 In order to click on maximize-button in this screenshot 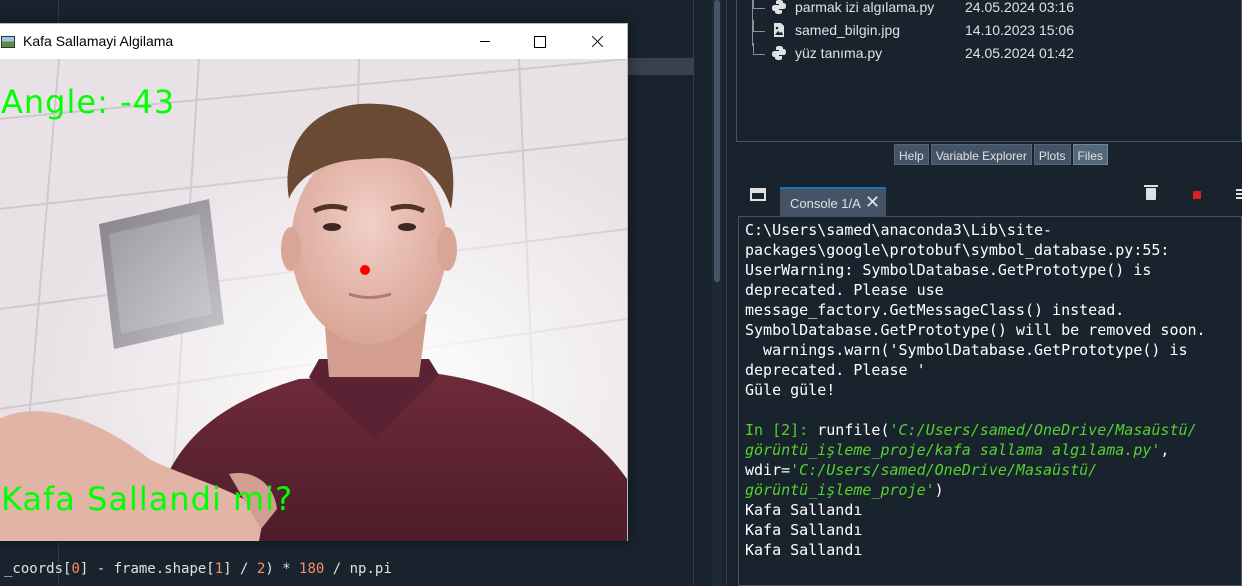, I will do `click(540, 41)`.